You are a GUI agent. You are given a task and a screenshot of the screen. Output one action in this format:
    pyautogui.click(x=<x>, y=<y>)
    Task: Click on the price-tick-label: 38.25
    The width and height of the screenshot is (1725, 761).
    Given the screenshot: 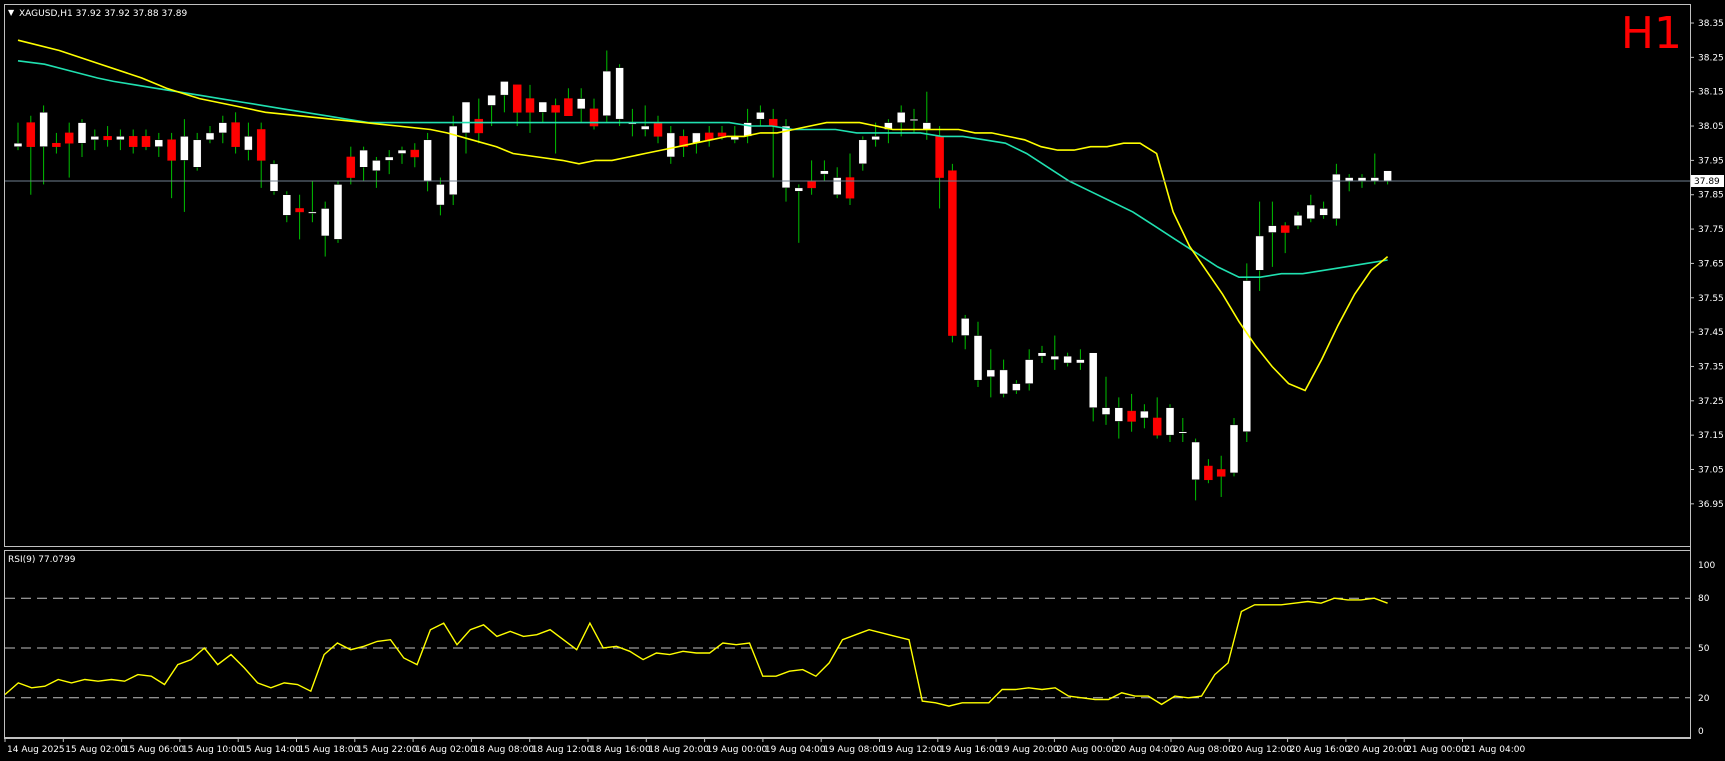 What is the action you would take?
    pyautogui.click(x=1711, y=58)
    